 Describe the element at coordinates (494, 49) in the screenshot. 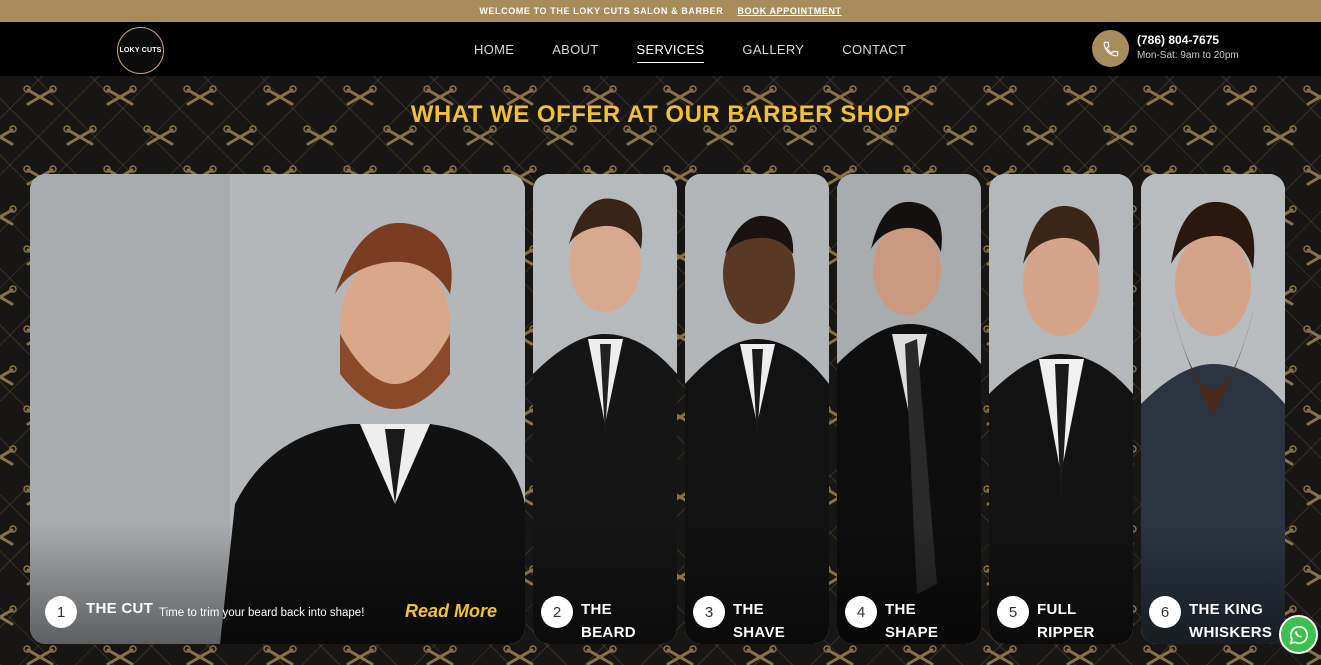

I see `nav-home: HOME` at that location.